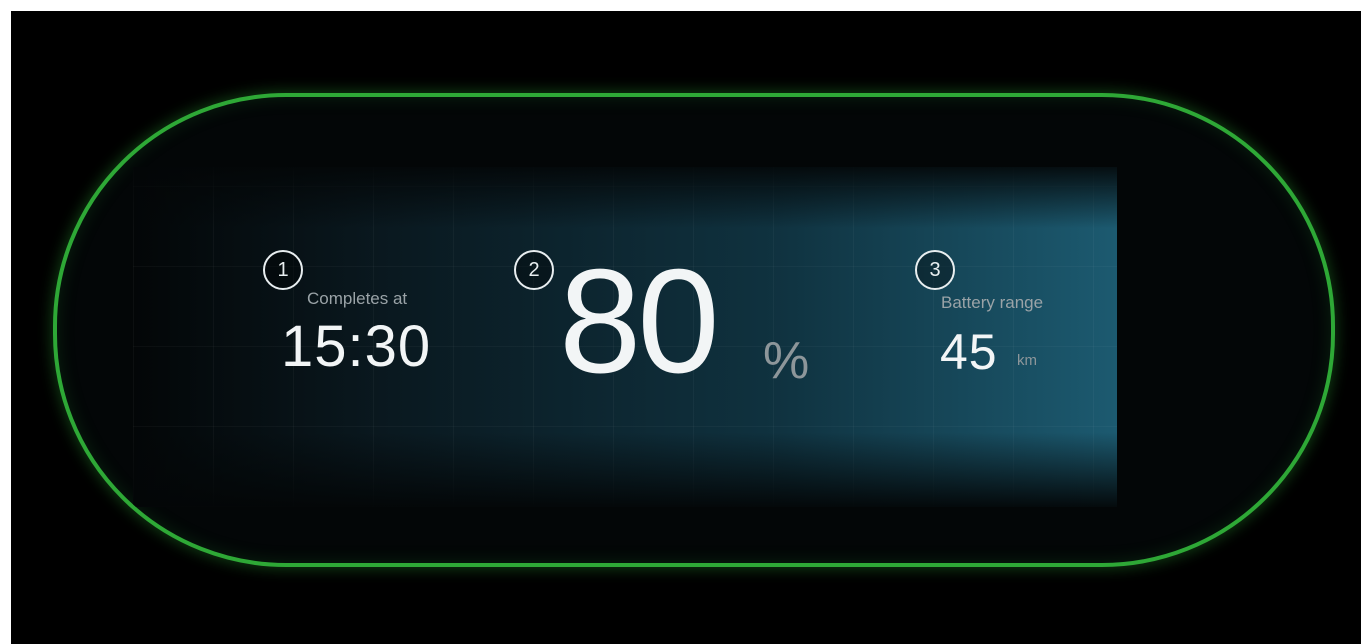 This screenshot has width=1361, height=644. What do you see at coordinates (534, 270) in the screenshot?
I see `callout-marker-2: 2` at bounding box center [534, 270].